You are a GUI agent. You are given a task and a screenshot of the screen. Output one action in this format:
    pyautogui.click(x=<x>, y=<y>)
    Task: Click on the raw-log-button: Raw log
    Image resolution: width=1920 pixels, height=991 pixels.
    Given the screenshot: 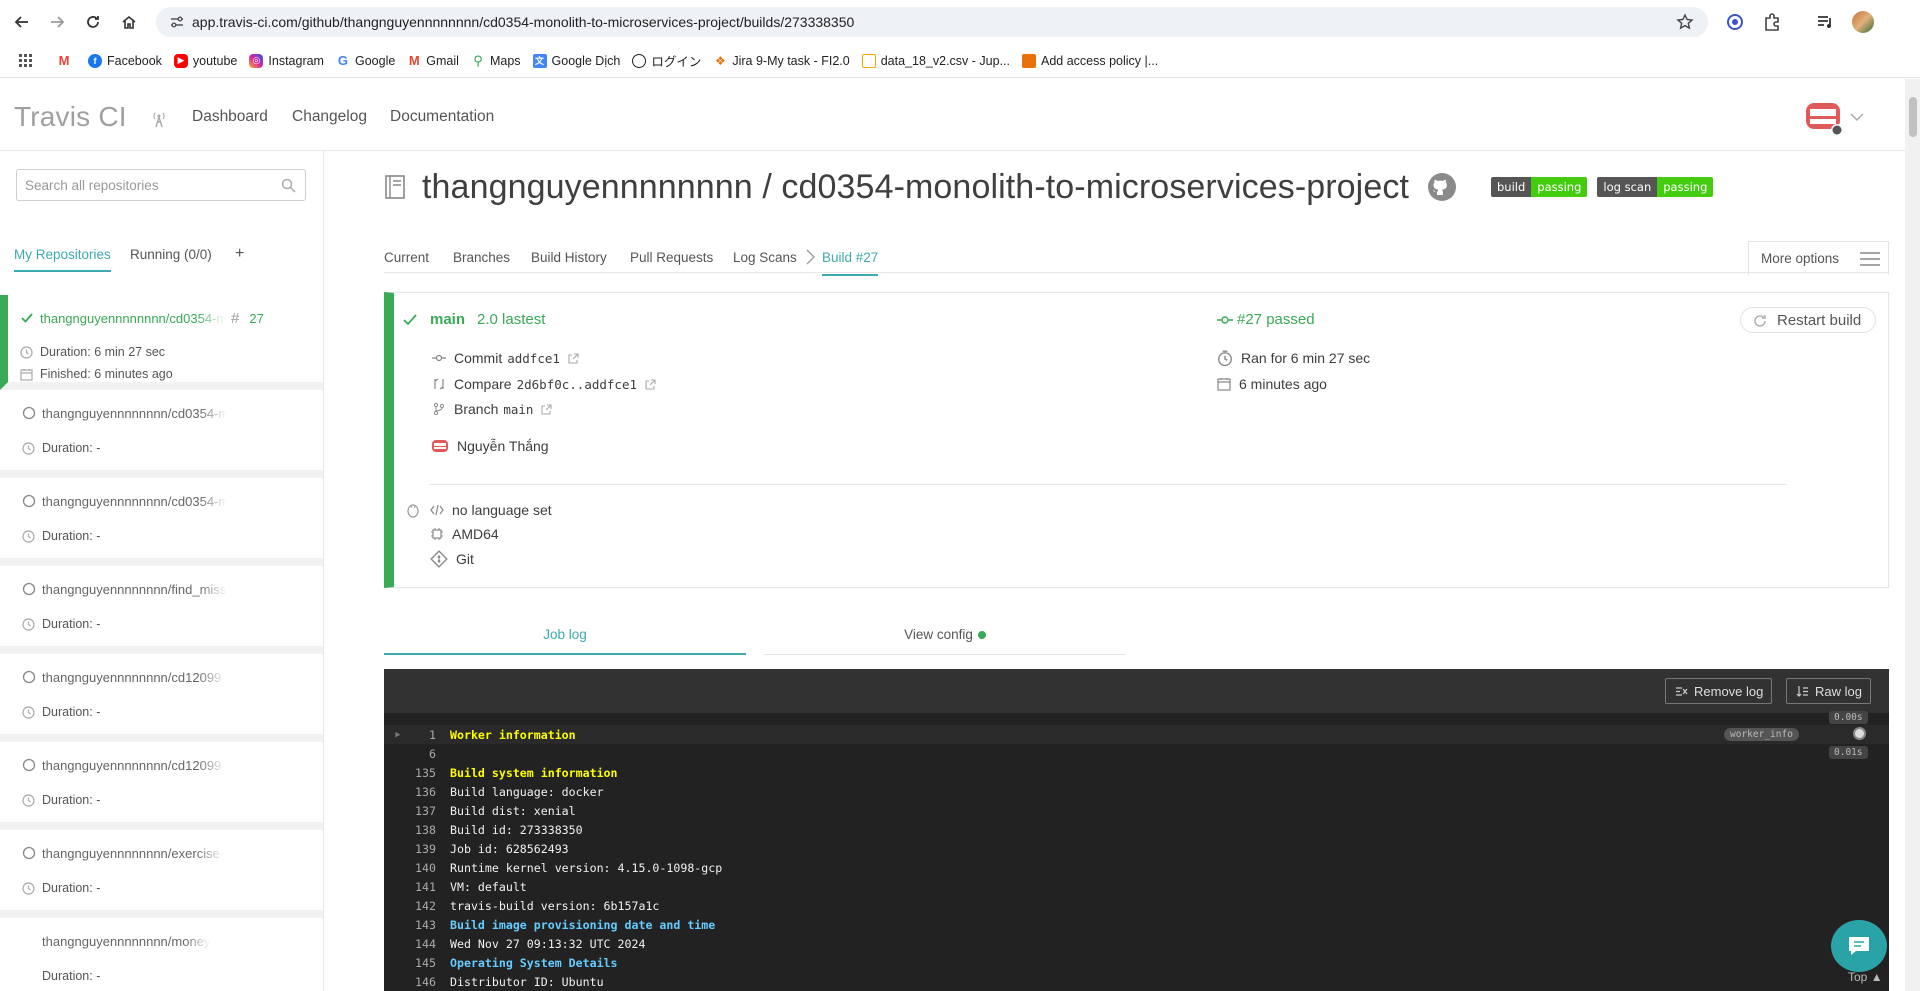 What is the action you would take?
    pyautogui.click(x=1828, y=691)
    